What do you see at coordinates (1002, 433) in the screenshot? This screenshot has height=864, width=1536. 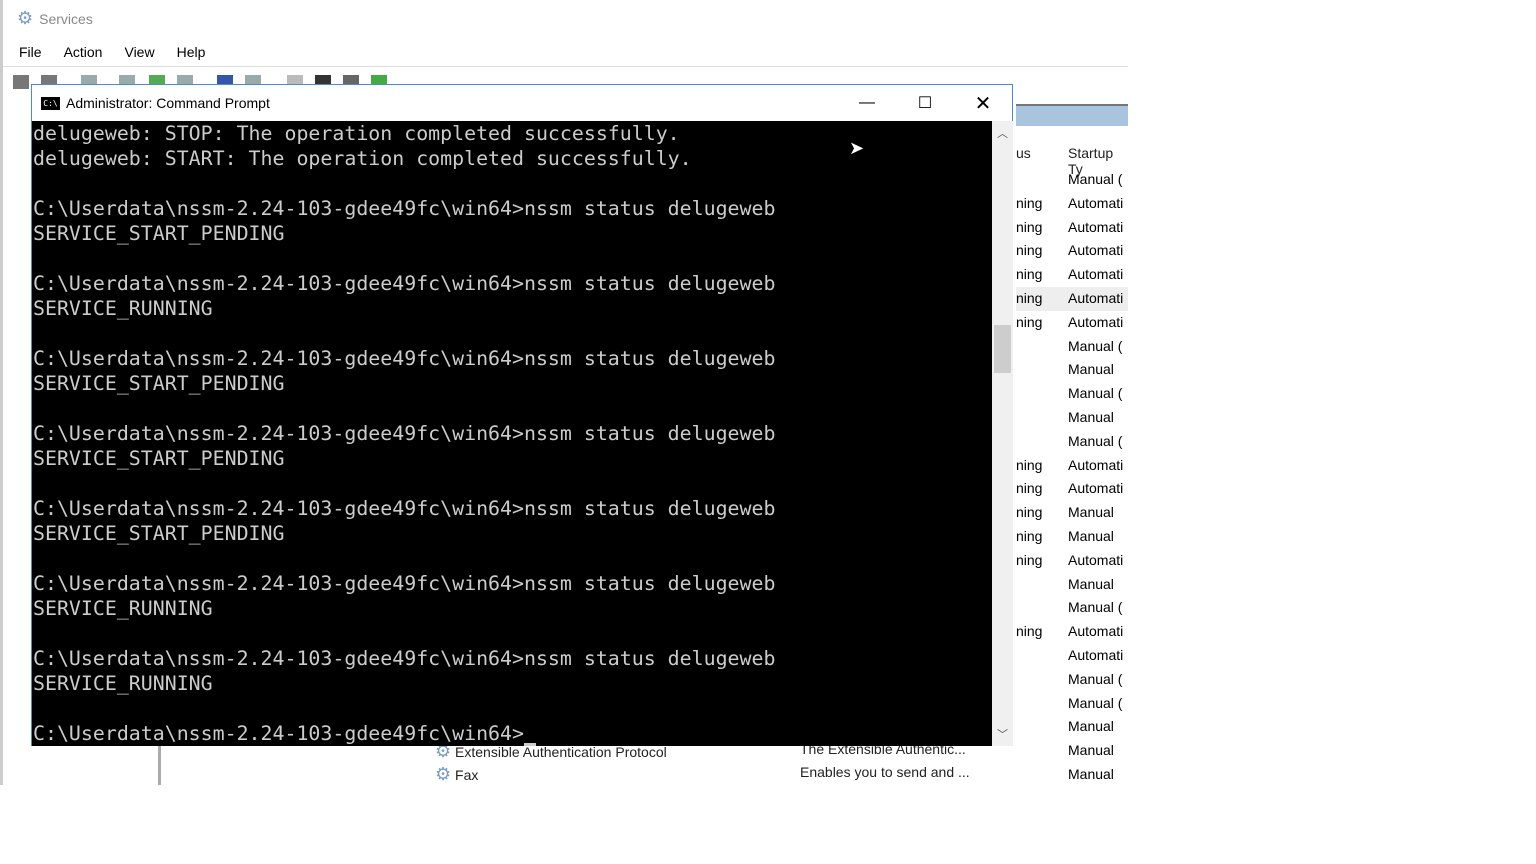 I see `console-scrollbar: ︿ ﹀` at bounding box center [1002, 433].